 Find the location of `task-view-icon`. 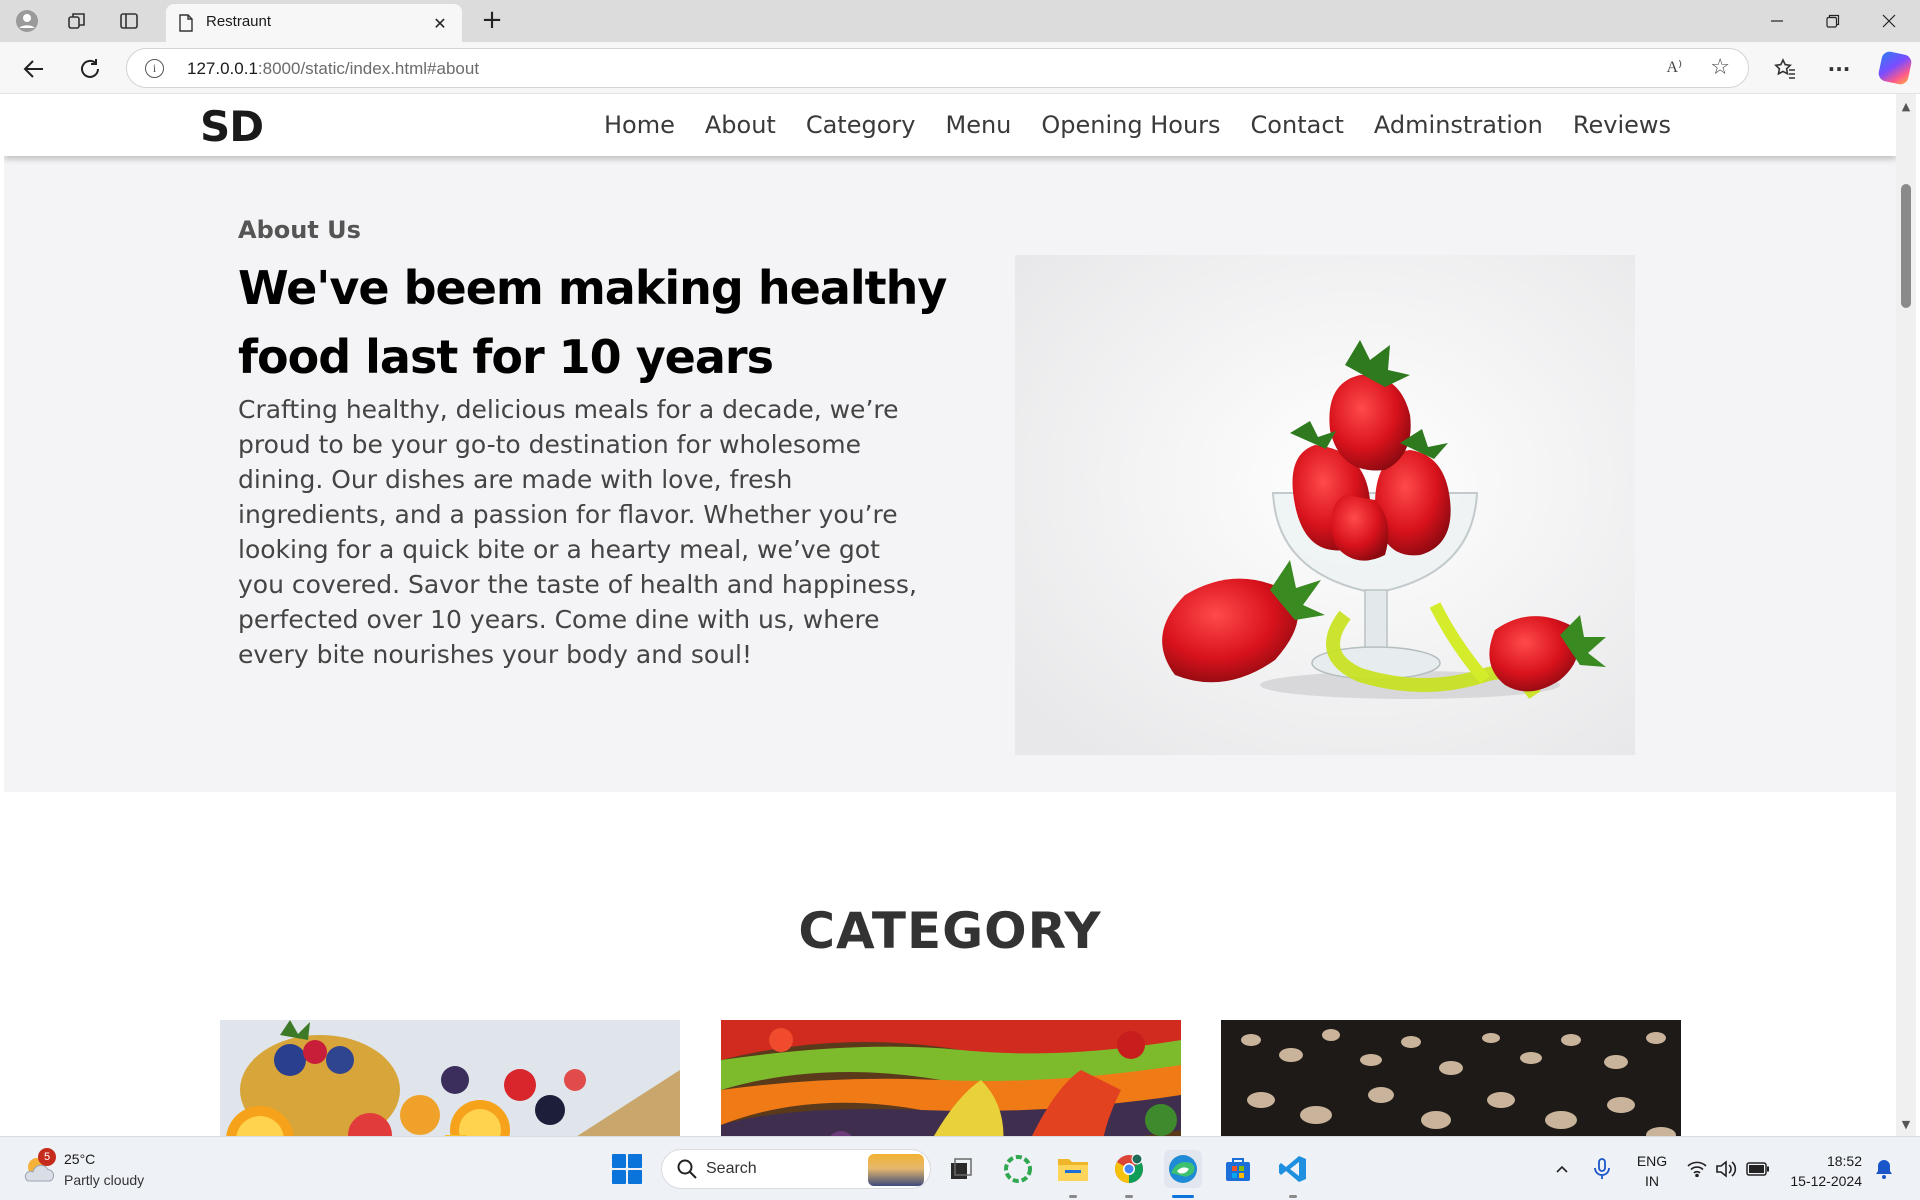

task-view-icon is located at coordinates (961, 1169).